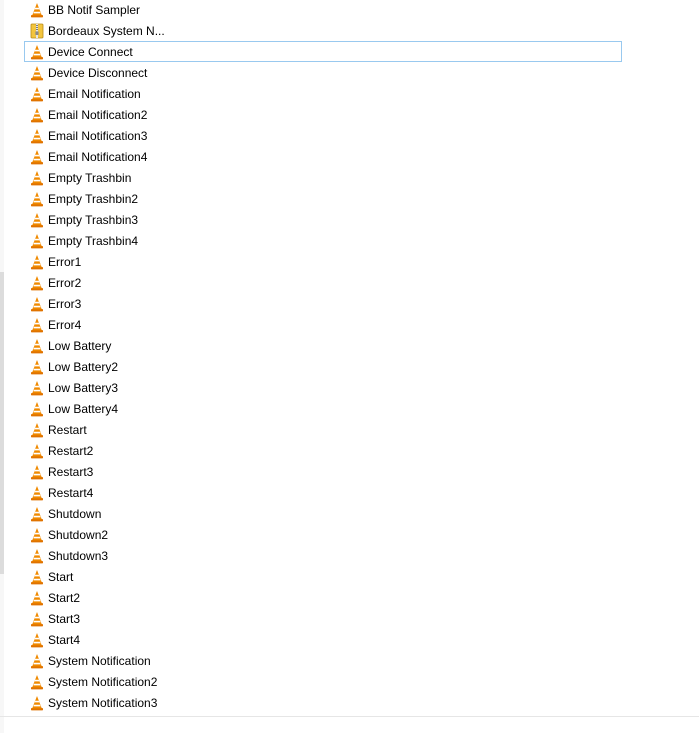 The height and width of the screenshot is (733, 699). I want to click on file-name: Start2, so click(64, 597).